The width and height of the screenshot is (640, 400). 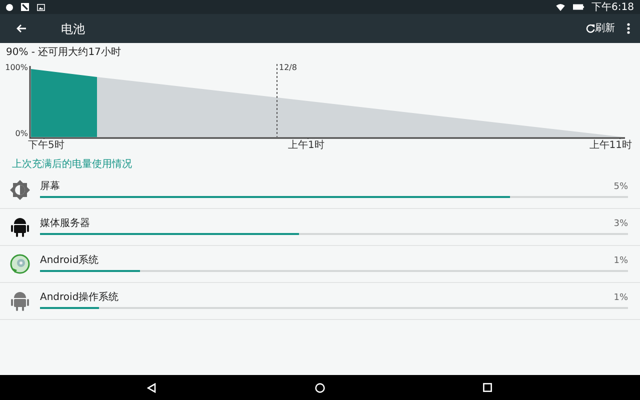 What do you see at coordinates (46, 146) in the screenshot?
I see `axis-label: 下午5时` at bounding box center [46, 146].